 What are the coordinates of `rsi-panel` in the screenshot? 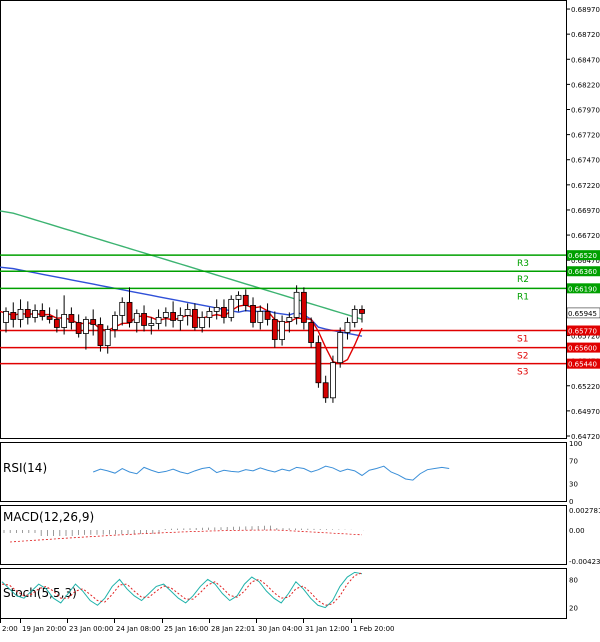 It's located at (283, 472).